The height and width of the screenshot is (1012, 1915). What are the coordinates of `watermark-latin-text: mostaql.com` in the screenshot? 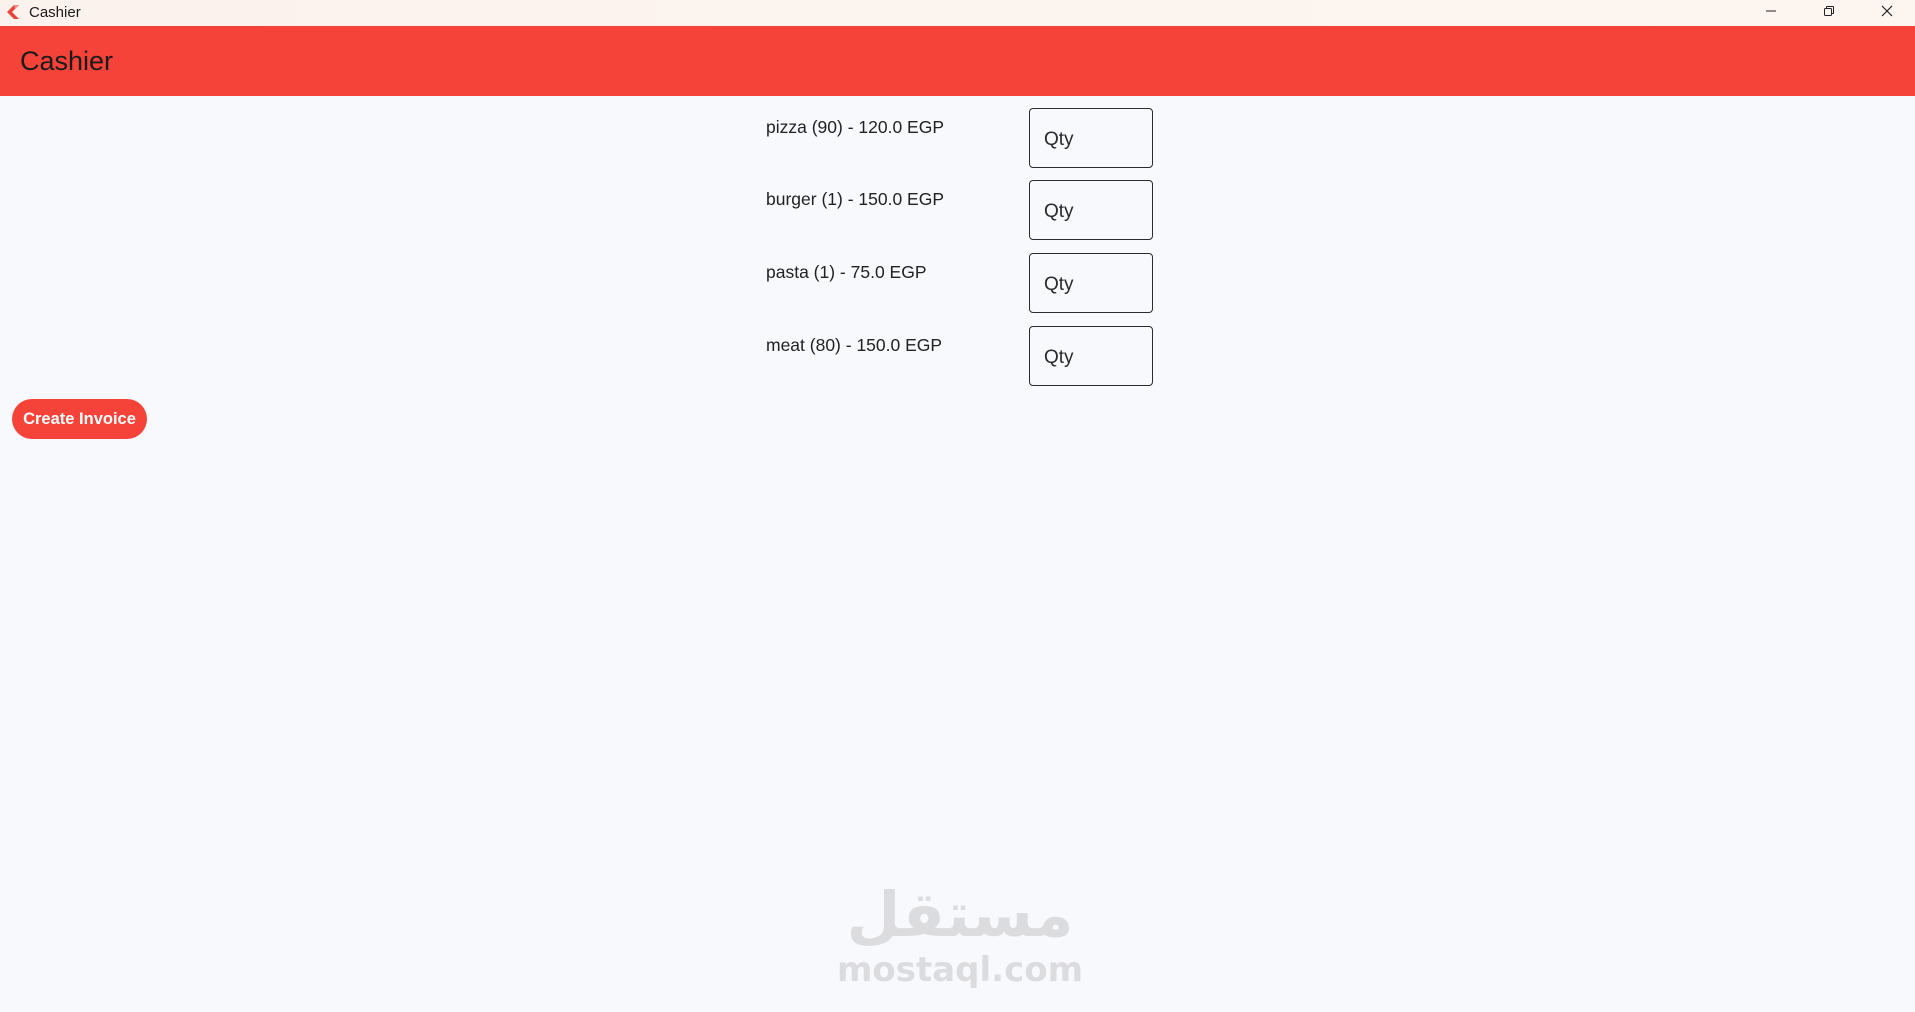 It's located at (960, 970).